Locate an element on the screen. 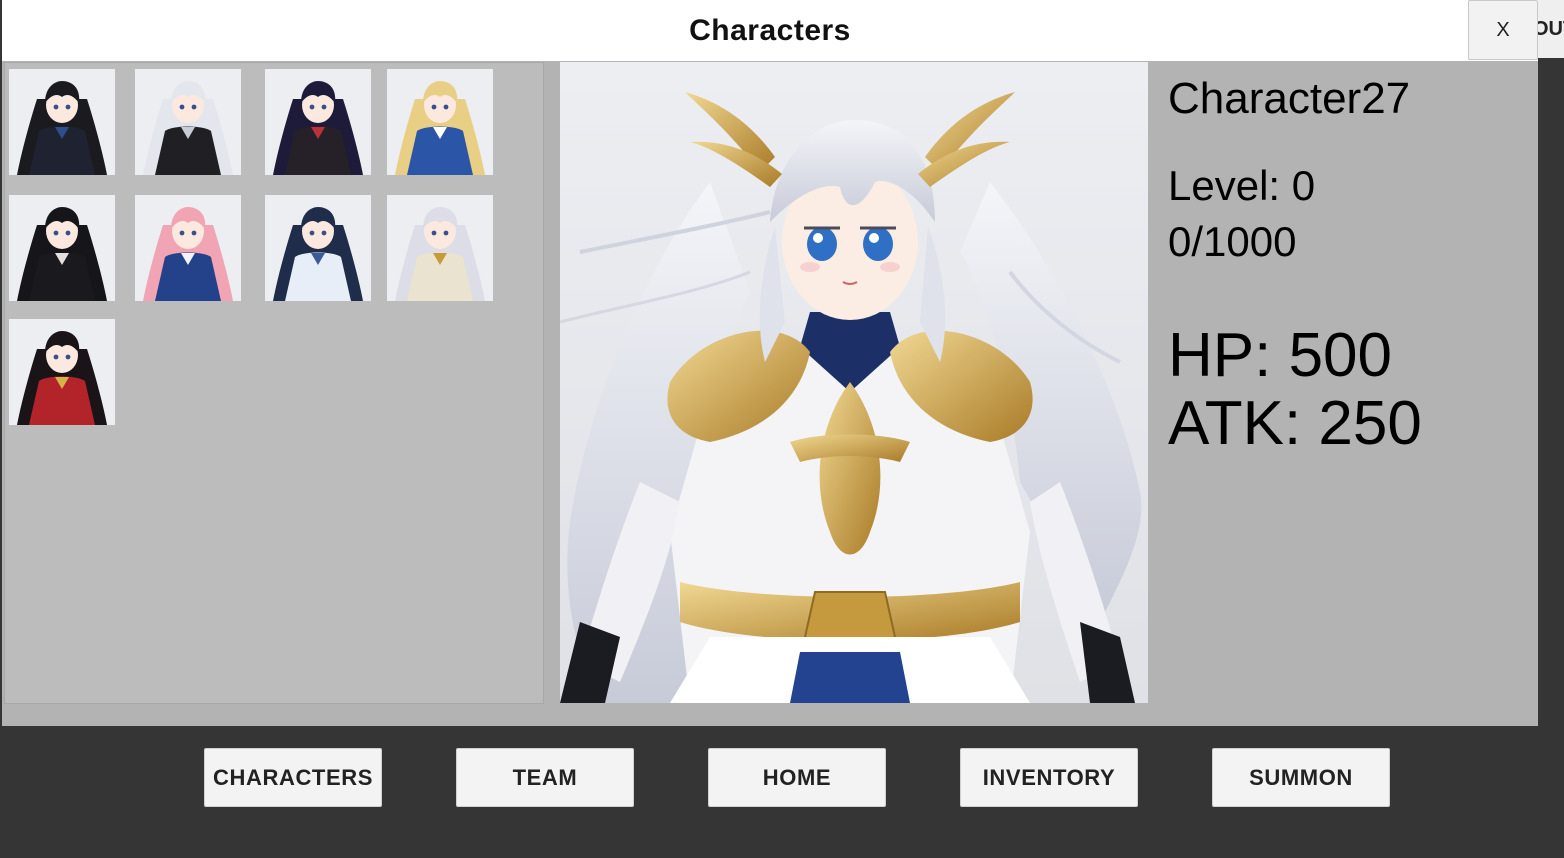 The image size is (1564, 858). panel-header: Characters is located at coordinates (770, 30).